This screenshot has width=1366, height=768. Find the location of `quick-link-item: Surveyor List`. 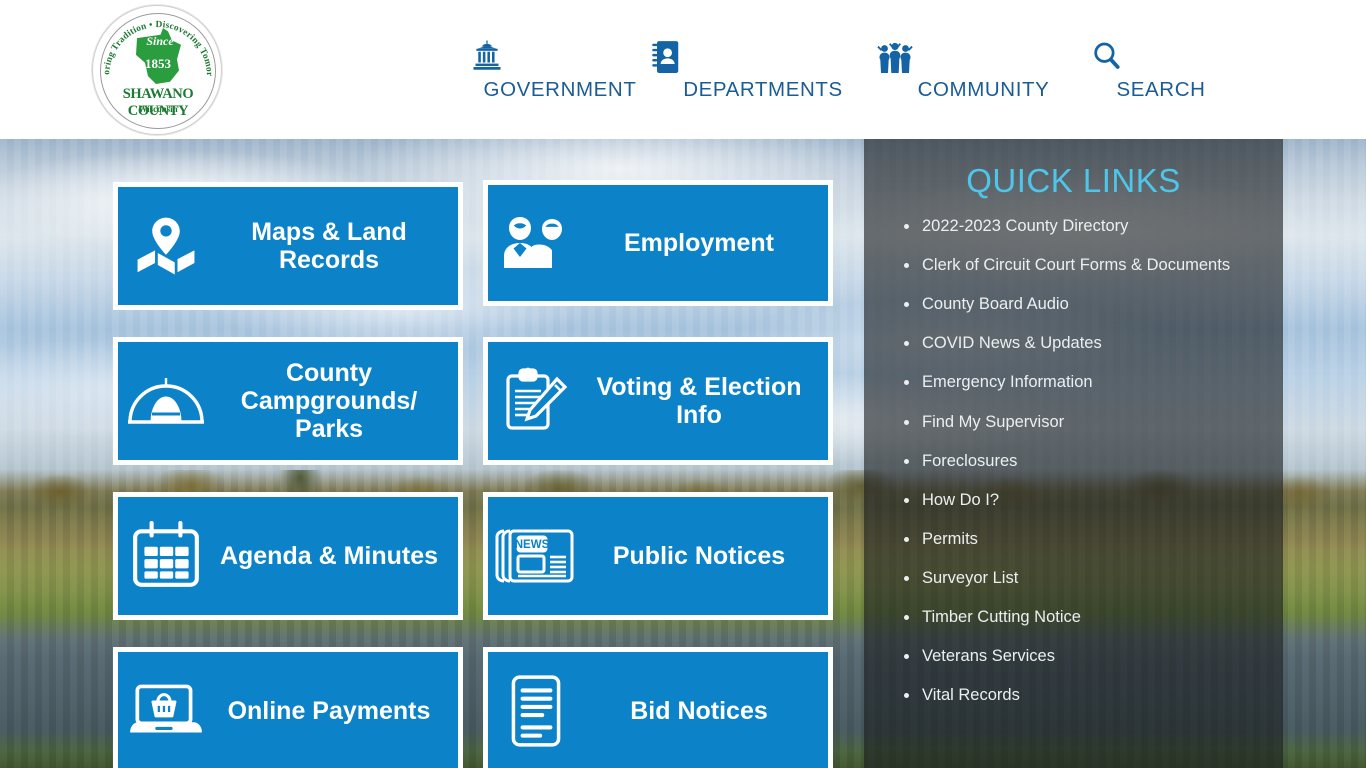

quick-link-item: Surveyor List is located at coordinates (1081, 578).